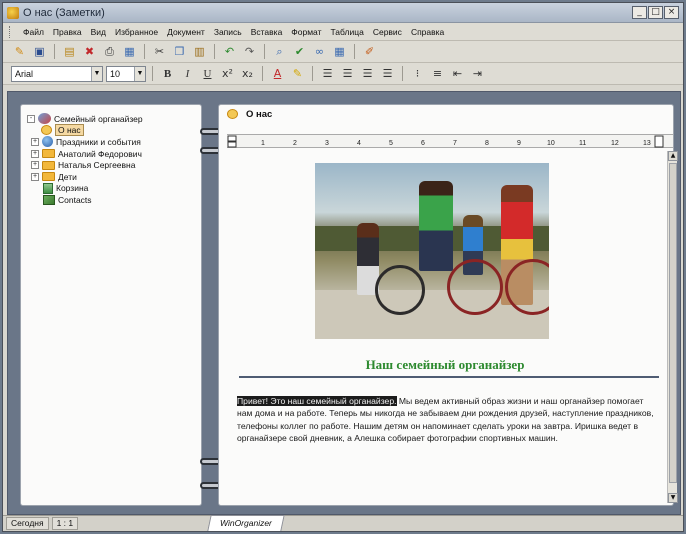 The image size is (686, 534). What do you see at coordinates (306, 32) in the screenshot?
I see `menu-format: Формат` at bounding box center [306, 32].